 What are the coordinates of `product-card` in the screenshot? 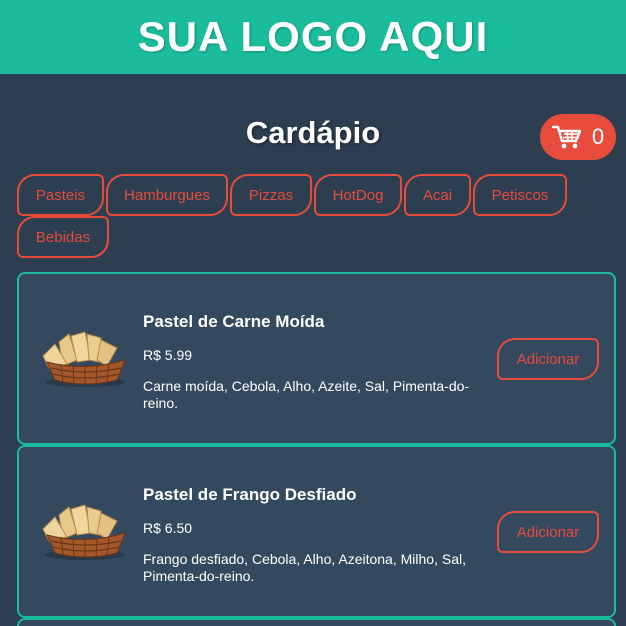 It's located at (316, 622).